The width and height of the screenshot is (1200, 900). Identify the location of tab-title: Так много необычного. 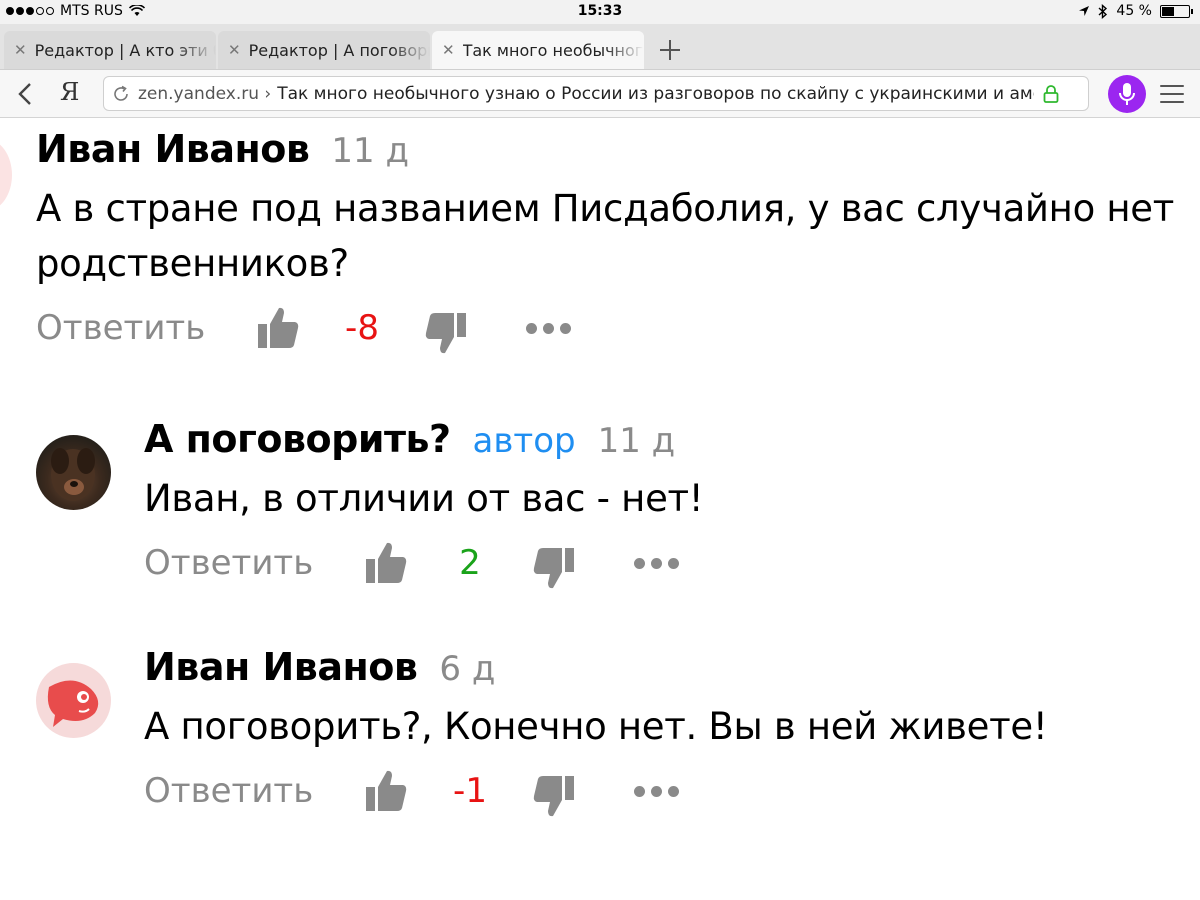
(553, 50).